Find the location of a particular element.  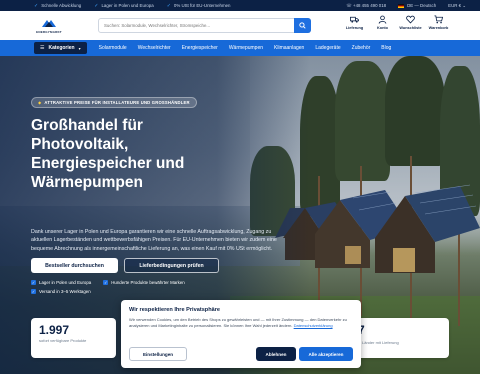

check-item: ✓ Hunderte Produkte bewährter Marken is located at coordinates (144, 282).